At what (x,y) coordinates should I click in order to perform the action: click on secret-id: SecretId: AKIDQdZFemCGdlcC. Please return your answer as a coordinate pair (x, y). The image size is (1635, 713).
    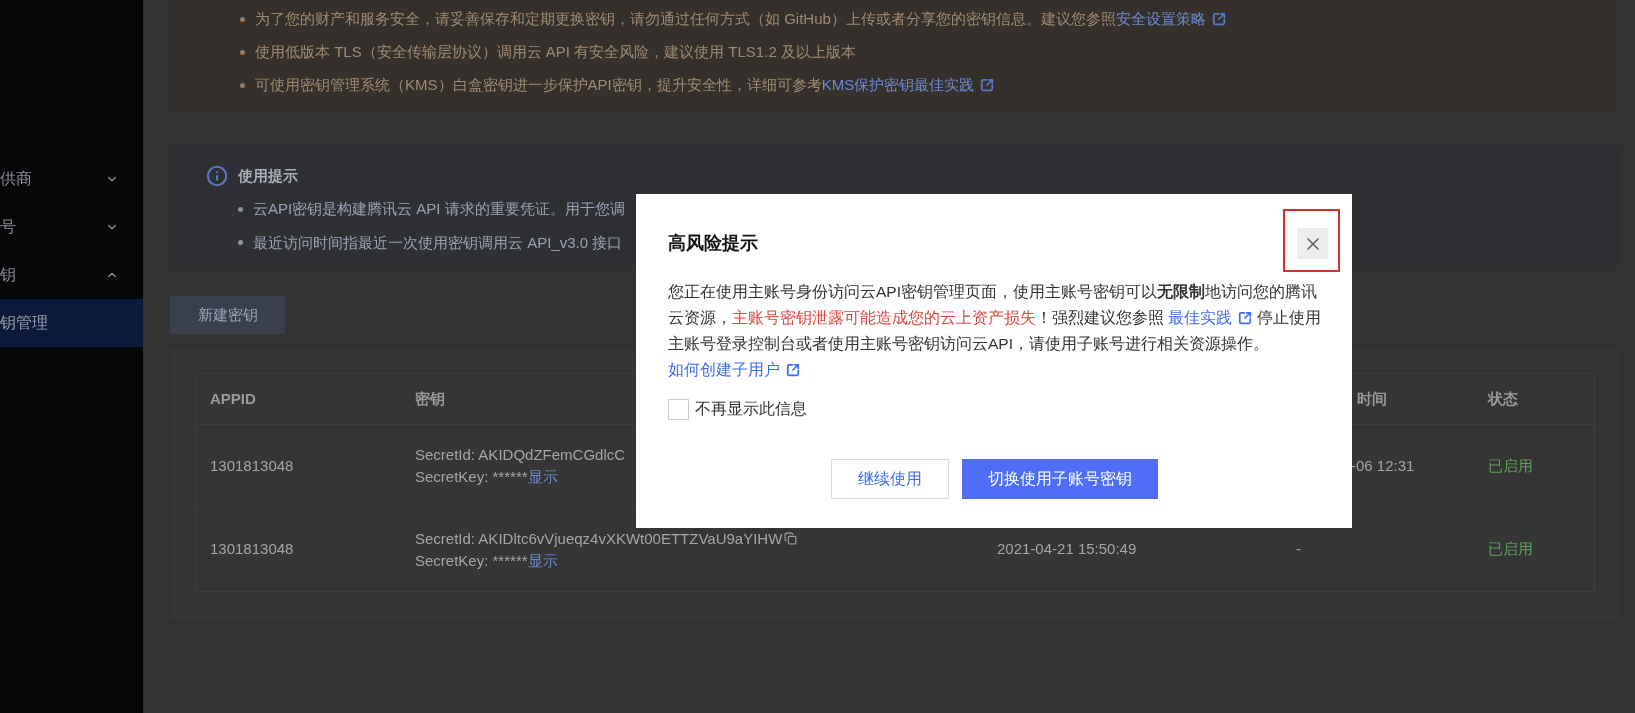
    Looking at the image, I should click on (520, 455).